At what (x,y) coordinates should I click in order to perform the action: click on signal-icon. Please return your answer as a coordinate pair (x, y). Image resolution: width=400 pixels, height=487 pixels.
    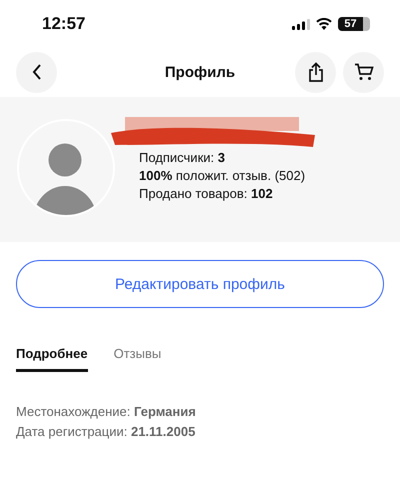
    Looking at the image, I should click on (301, 24).